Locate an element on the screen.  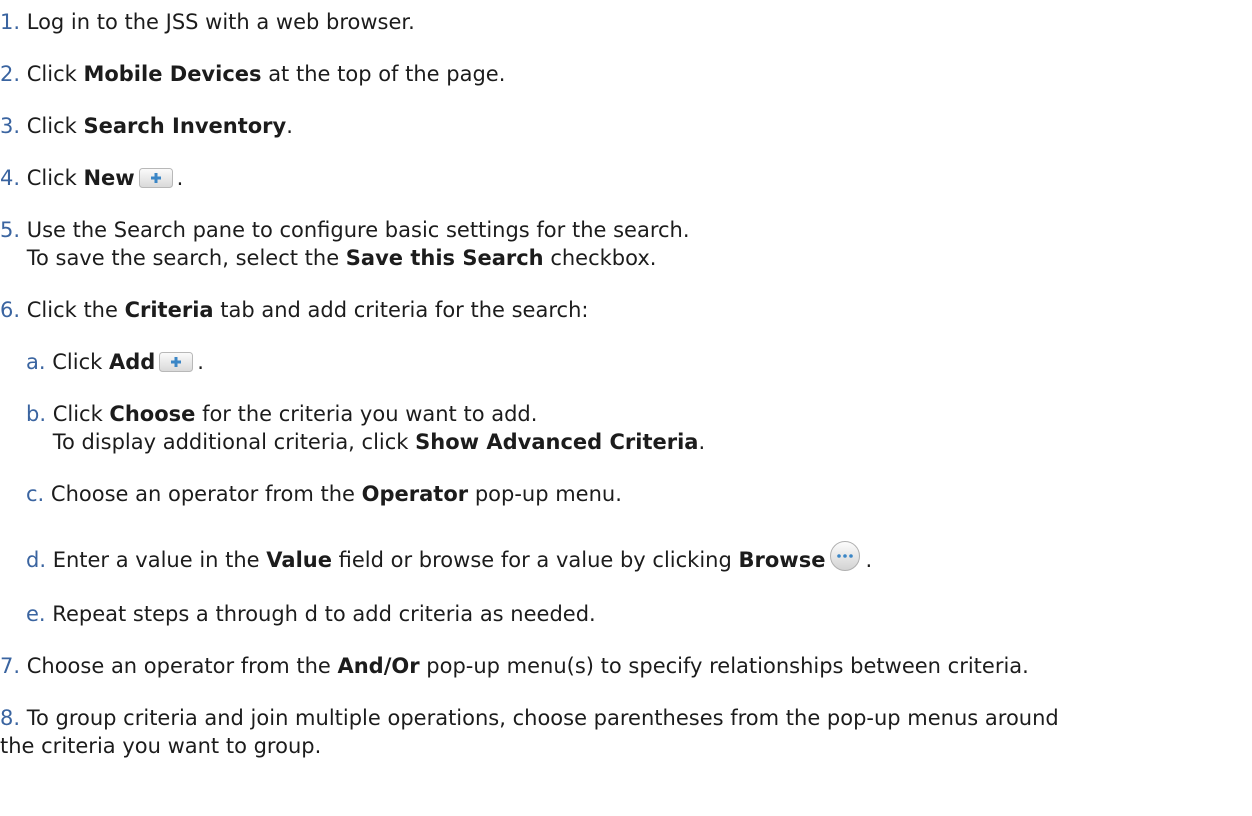
ui-term: Save this Search is located at coordinates (444, 258).